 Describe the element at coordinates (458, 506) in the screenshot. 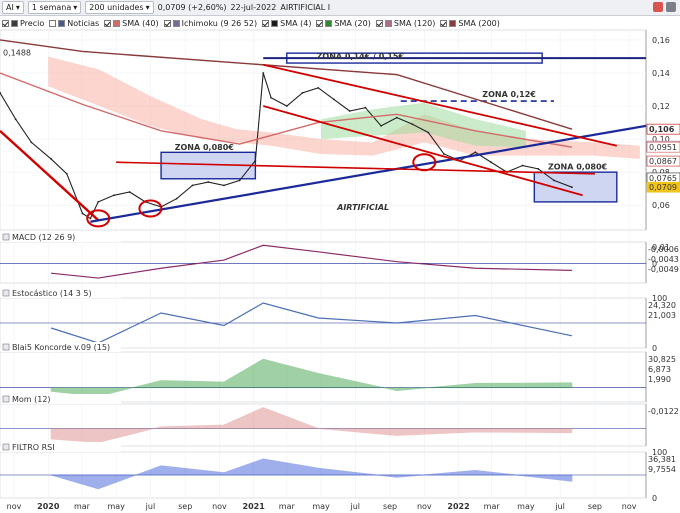

I see `x-tick-label: 2022` at that location.